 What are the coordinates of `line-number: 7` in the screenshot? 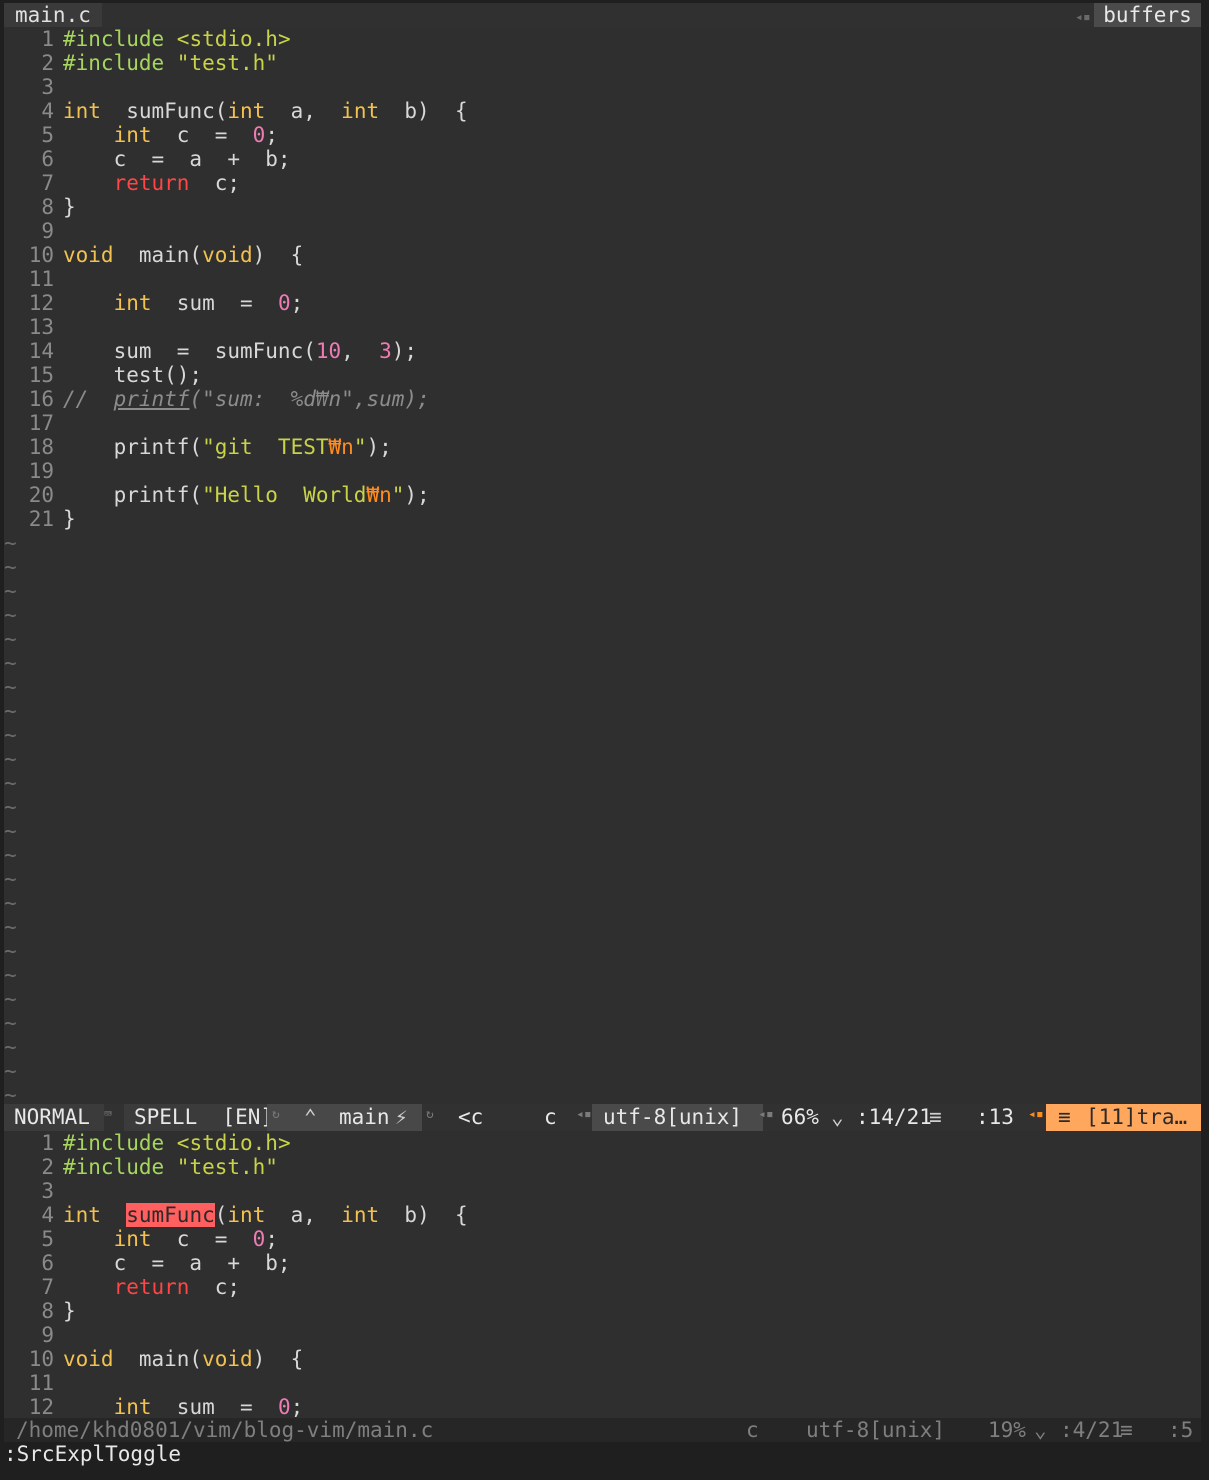 It's located at (47, 183).